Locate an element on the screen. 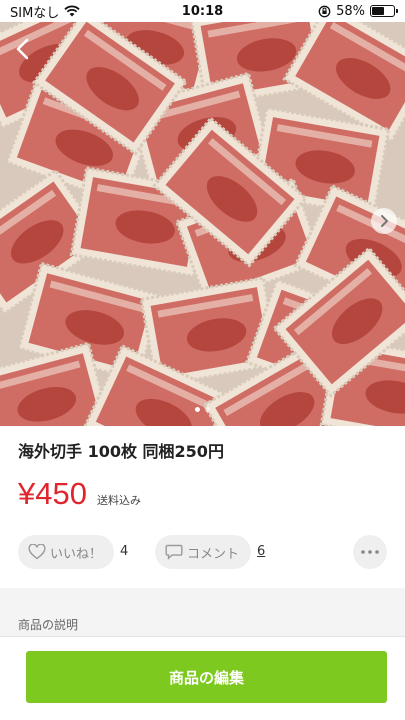 This screenshot has height=720, width=405. more-button is located at coordinates (370, 552).